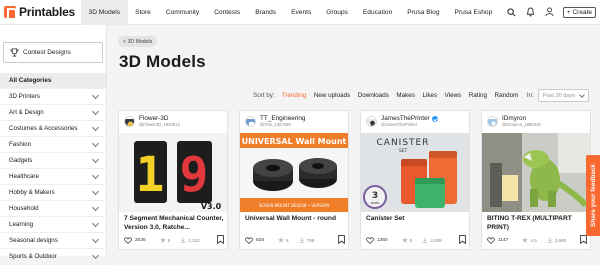 The image size is (600, 265). I want to click on period-placeholder: Past 30 days, so click(559, 95).